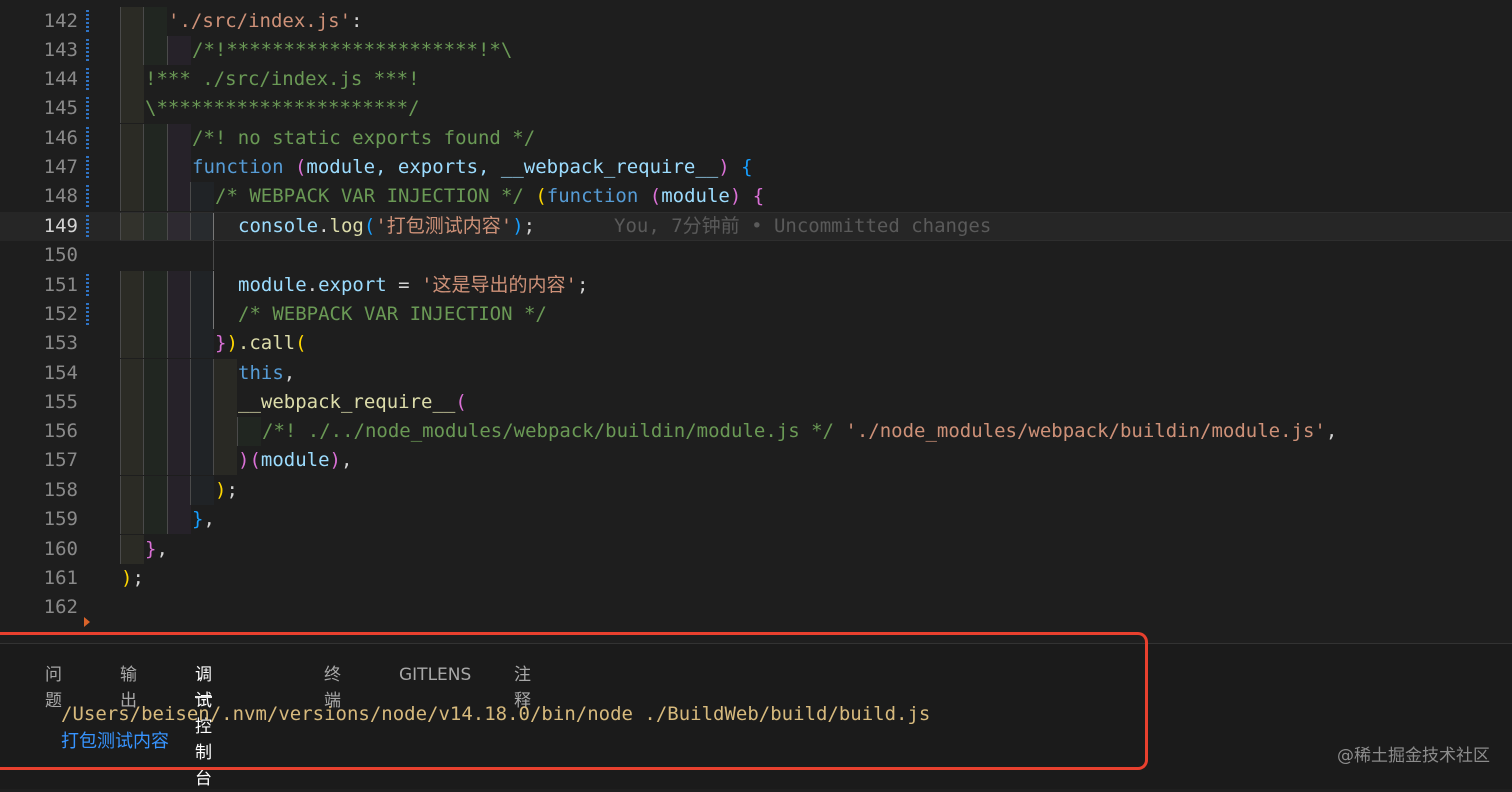  What do you see at coordinates (352, 50) in the screenshot?
I see `code-text: /*!**********************!*\` at bounding box center [352, 50].